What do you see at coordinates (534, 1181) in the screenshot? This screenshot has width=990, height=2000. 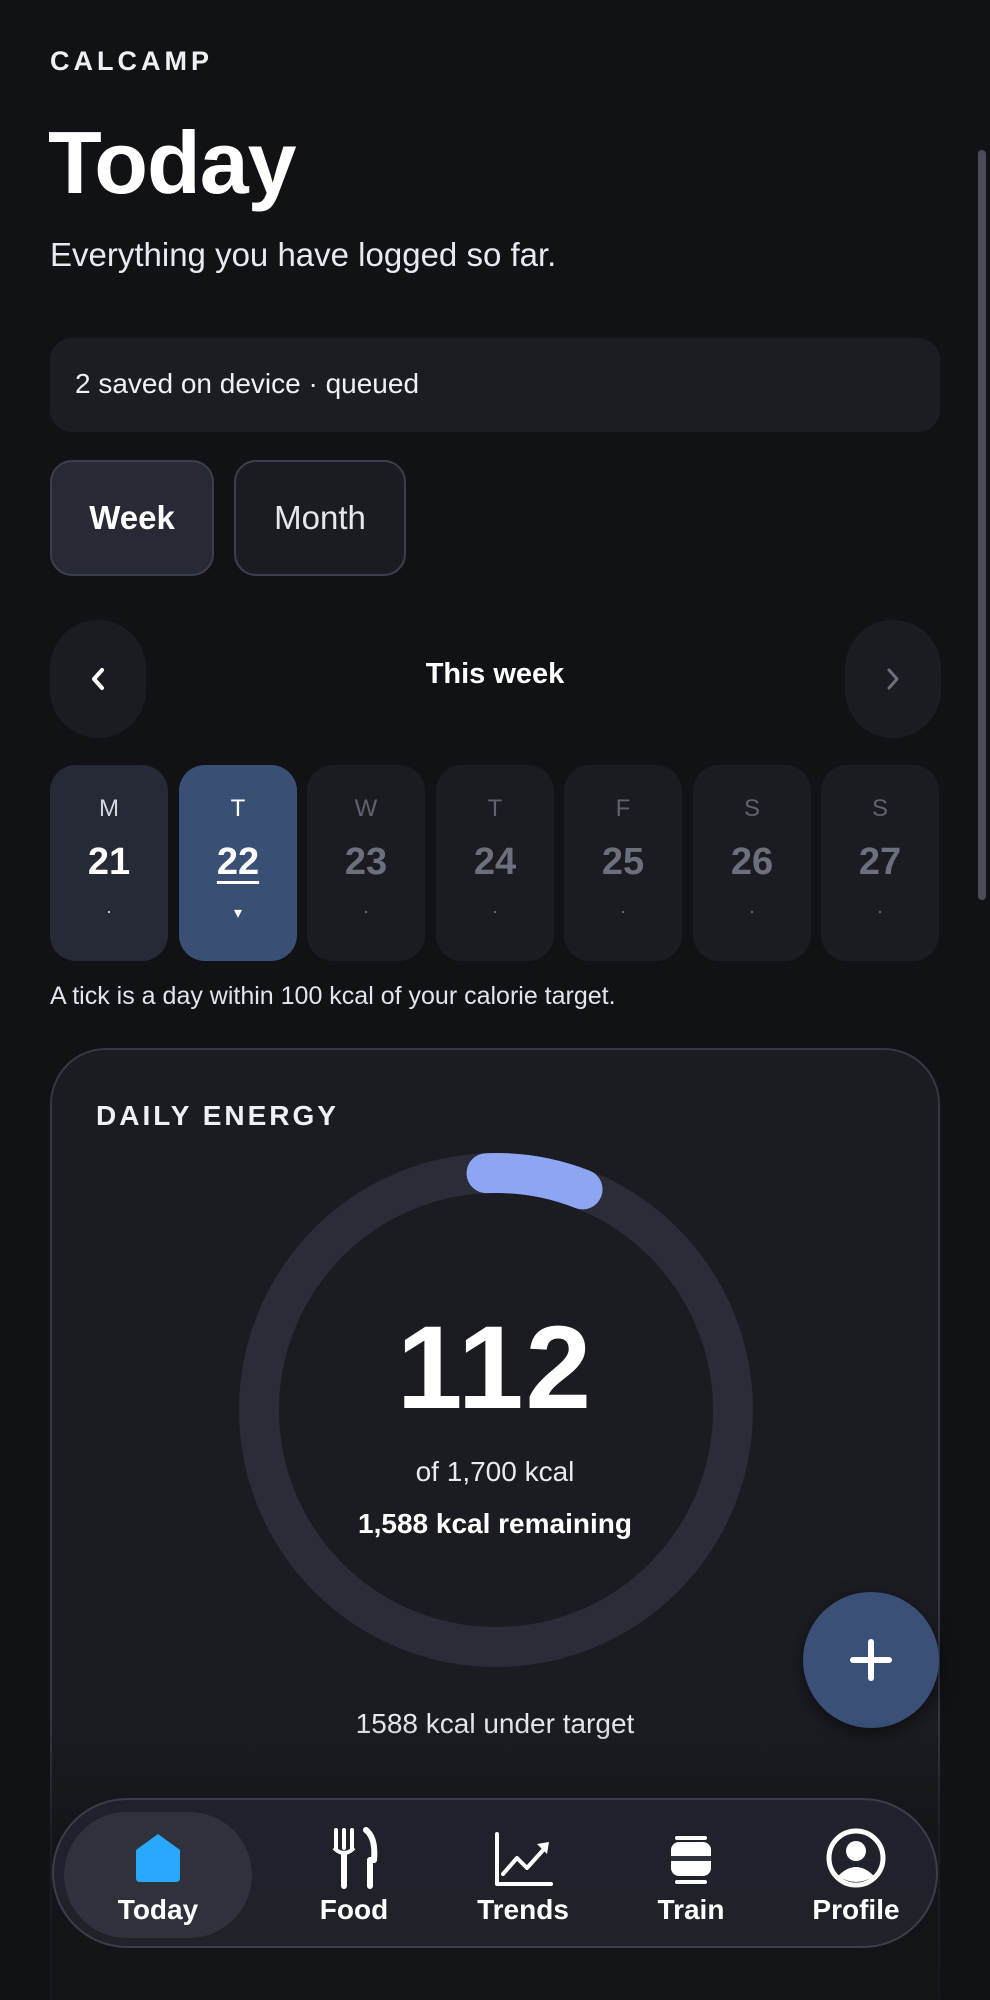 I see `ring-progress-arc` at bounding box center [534, 1181].